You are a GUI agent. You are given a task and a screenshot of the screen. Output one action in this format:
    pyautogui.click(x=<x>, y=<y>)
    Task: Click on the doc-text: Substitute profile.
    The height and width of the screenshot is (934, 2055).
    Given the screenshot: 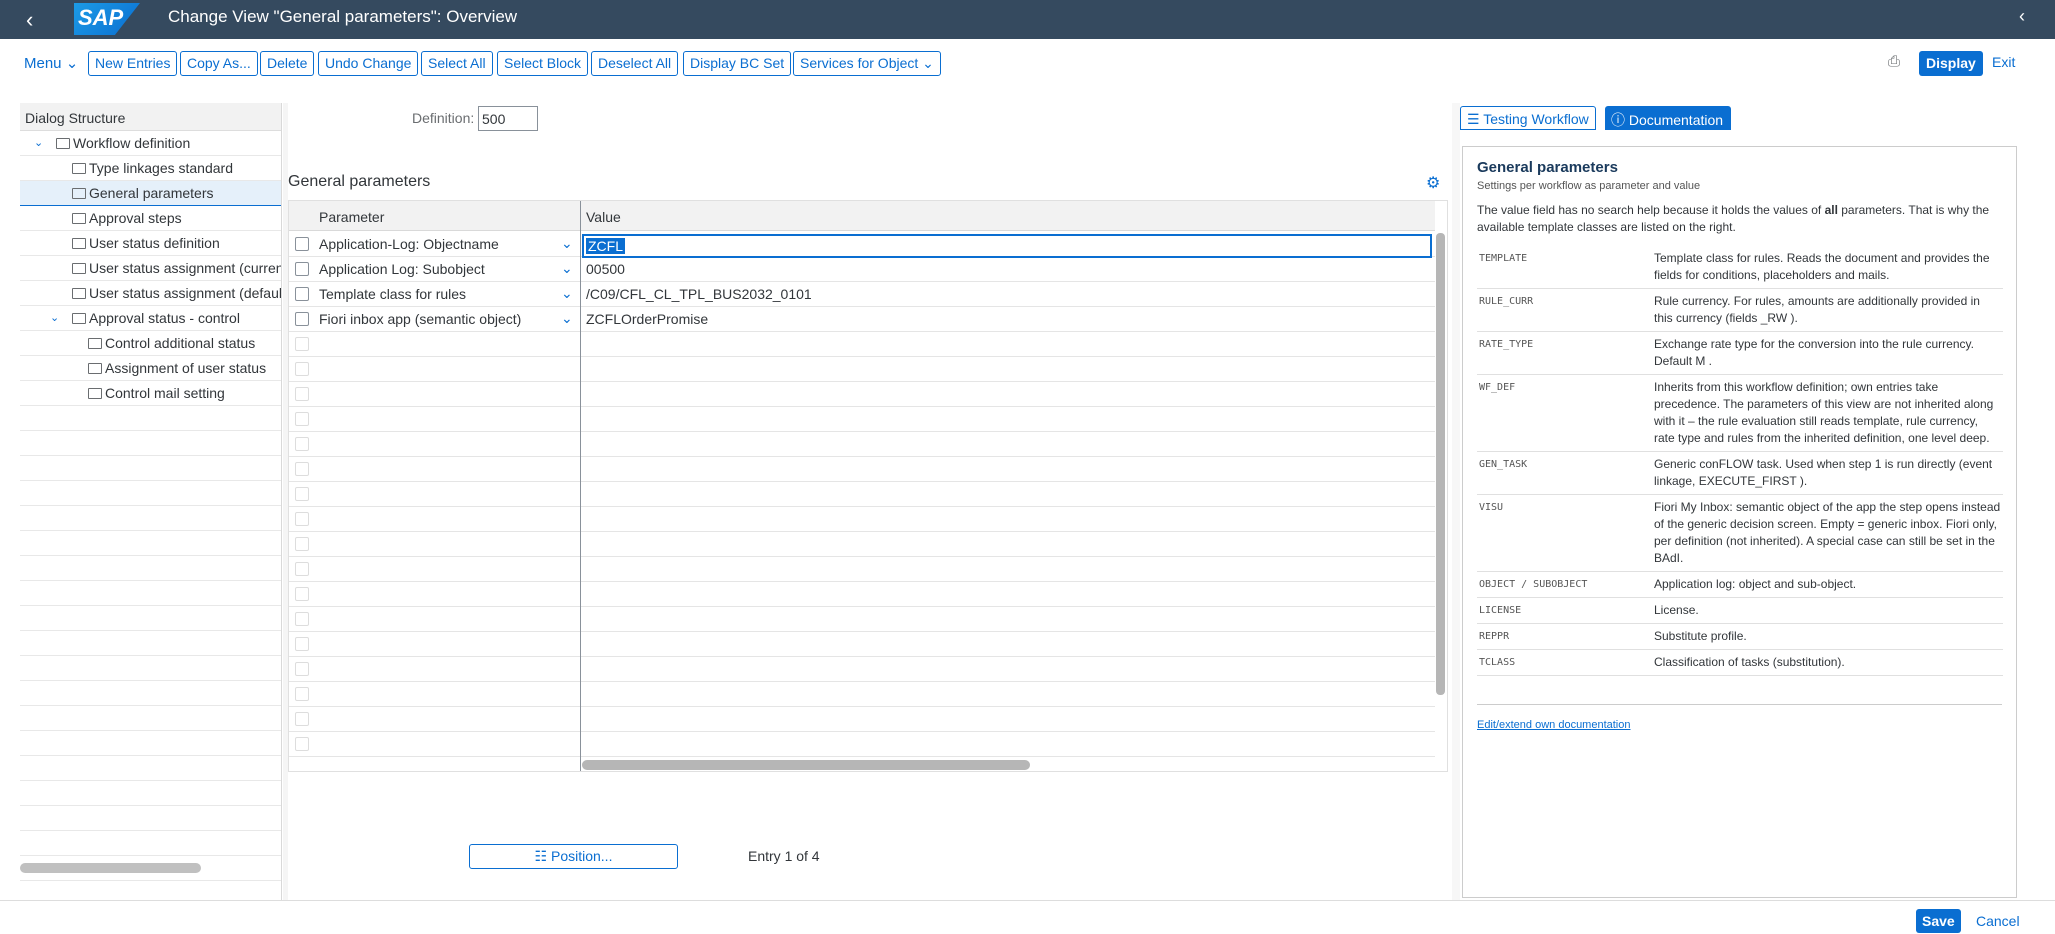 What is the action you would take?
    pyautogui.click(x=1827, y=636)
    